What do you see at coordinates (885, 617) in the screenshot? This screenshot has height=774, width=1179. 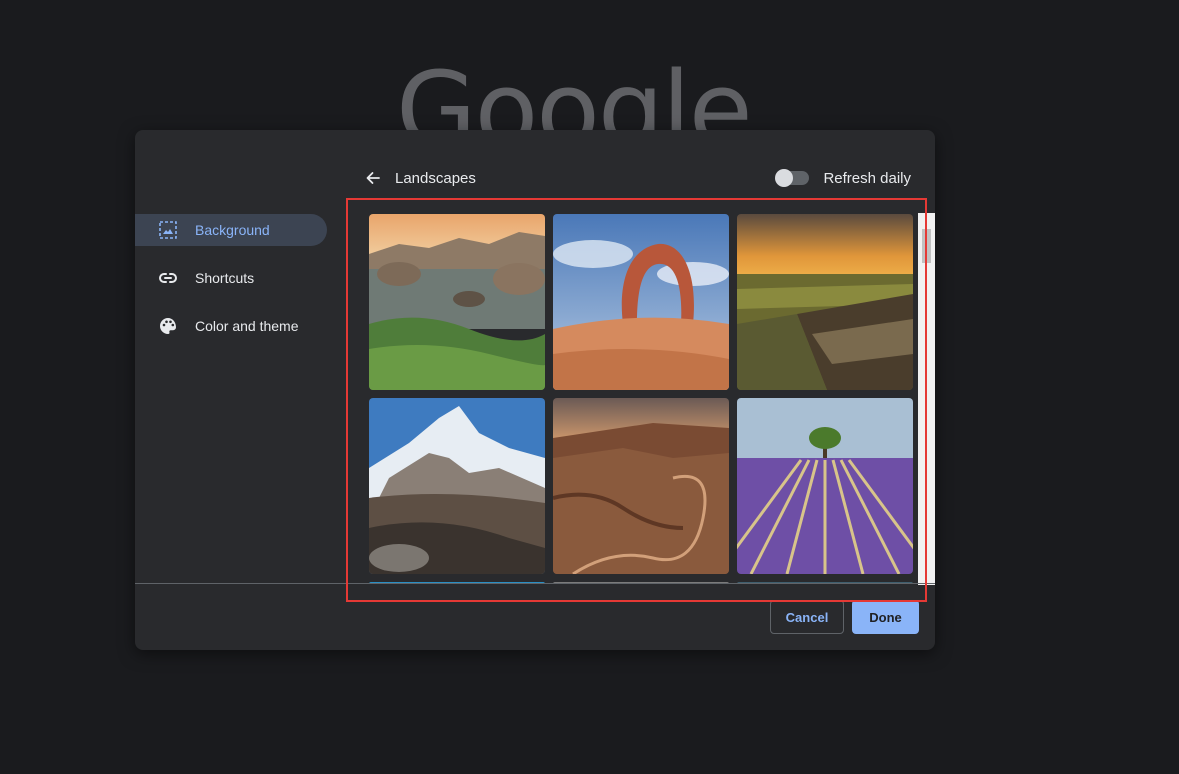 I see `done-button: Done` at bounding box center [885, 617].